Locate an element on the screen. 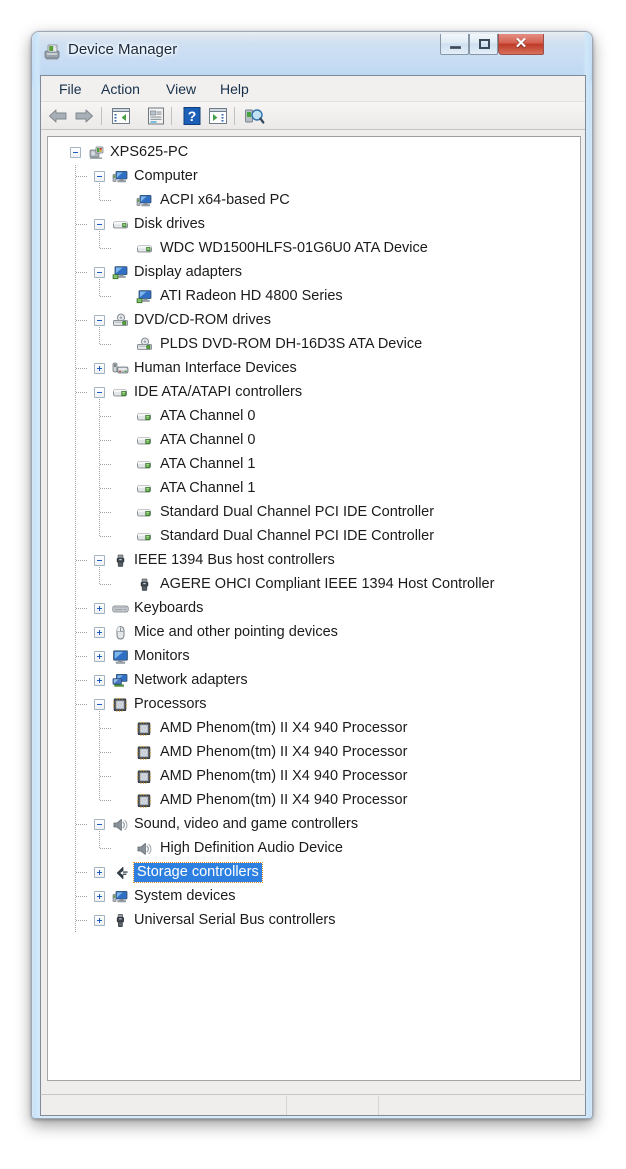 The height and width of the screenshot is (1169, 626). tree-item-label: ATA Channel 1 is located at coordinates (208, 464).